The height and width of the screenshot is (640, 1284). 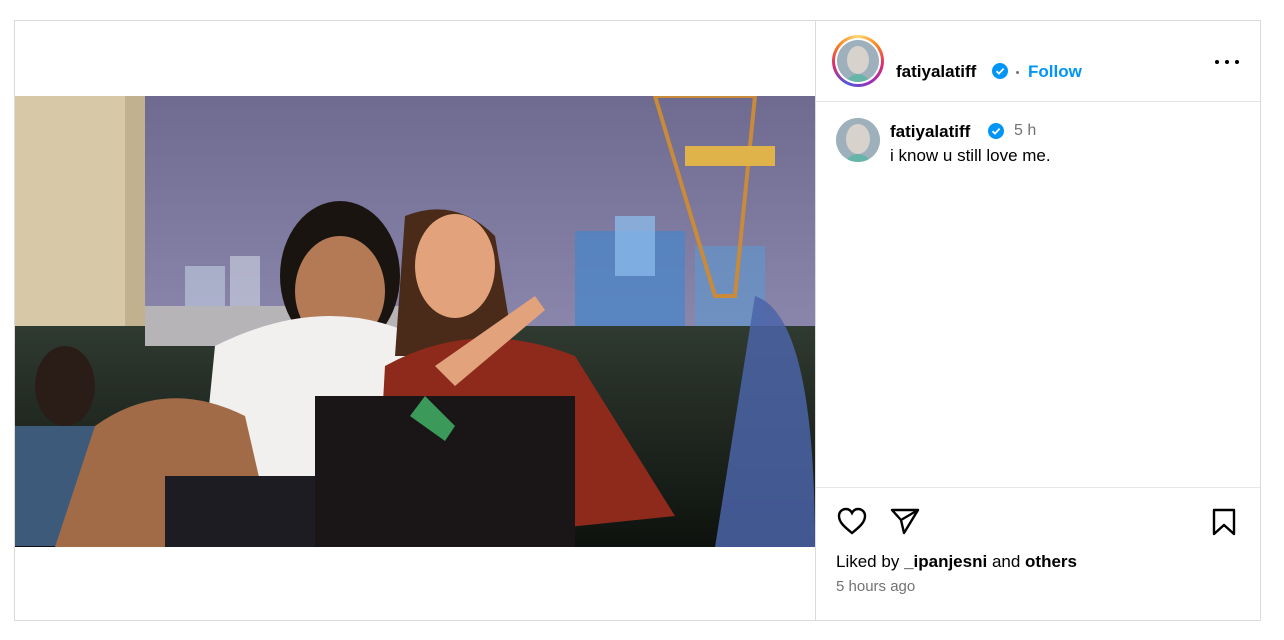 I want to click on author-avatar, so click(x=858, y=61).